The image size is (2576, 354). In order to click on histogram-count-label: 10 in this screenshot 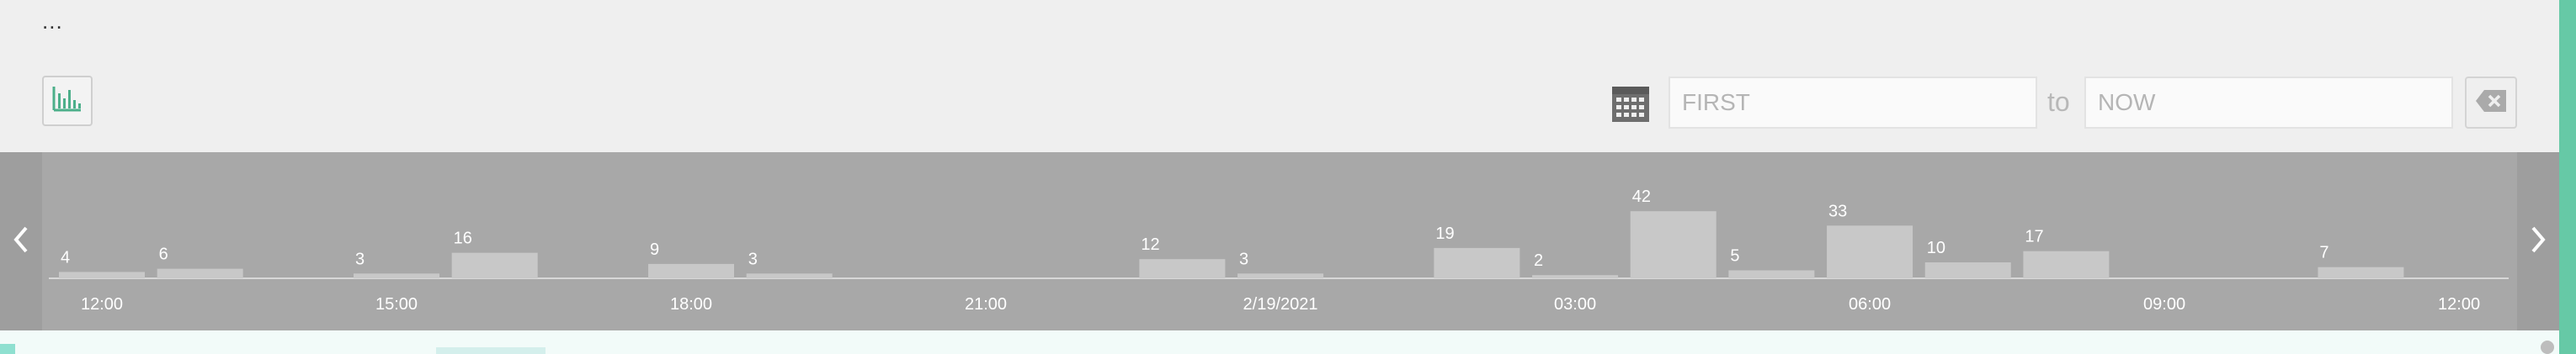, I will do `click(1936, 248)`.